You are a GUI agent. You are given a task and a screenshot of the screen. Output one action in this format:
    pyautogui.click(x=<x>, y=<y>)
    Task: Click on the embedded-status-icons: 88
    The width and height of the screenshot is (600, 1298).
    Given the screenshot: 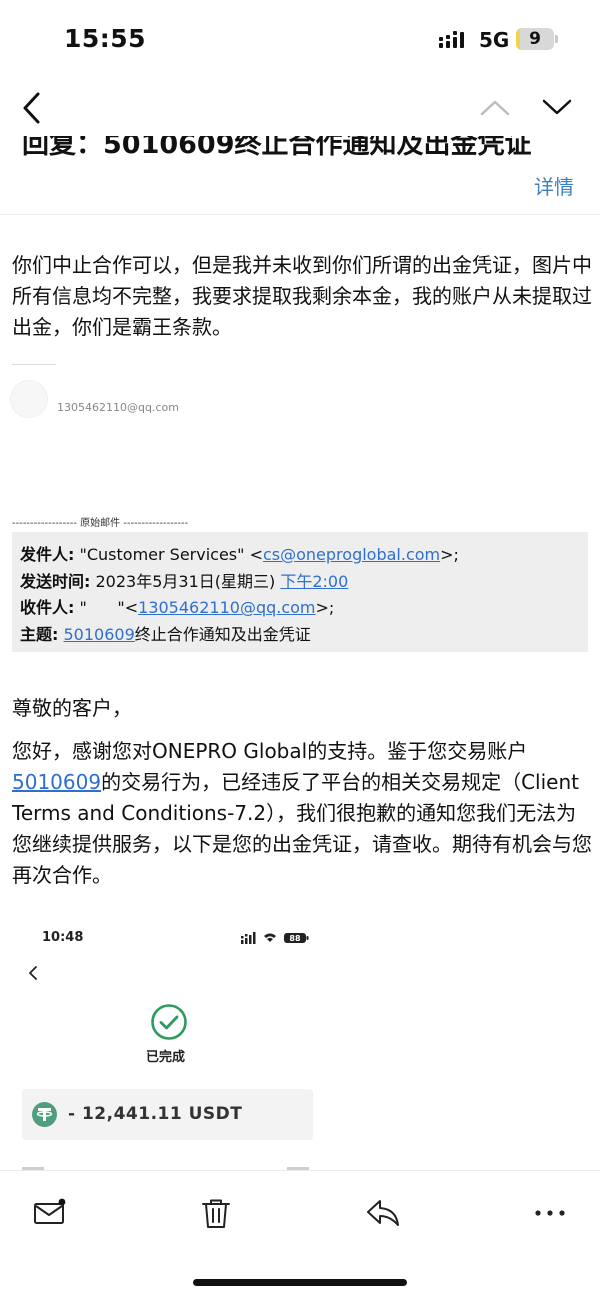 What is the action you would take?
    pyautogui.click(x=275, y=938)
    